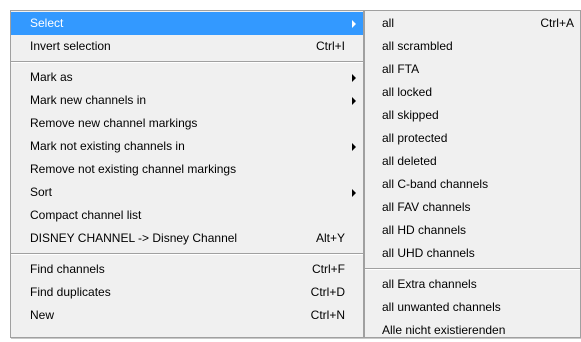 This screenshot has height=342, width=581. Describe the element at coordinates (107, 146) in the screenshot. I see `menu-item-label: Mark not existing channels in` at that location.